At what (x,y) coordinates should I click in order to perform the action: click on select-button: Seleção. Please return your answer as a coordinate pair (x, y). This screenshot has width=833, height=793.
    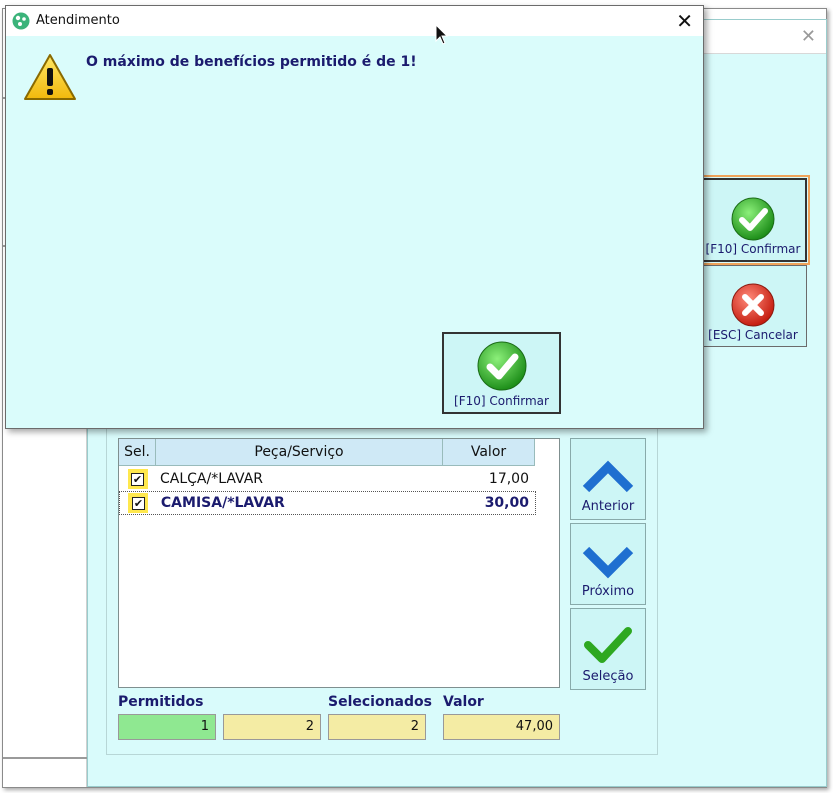
    Looking at the image, I should click on (608, 649).